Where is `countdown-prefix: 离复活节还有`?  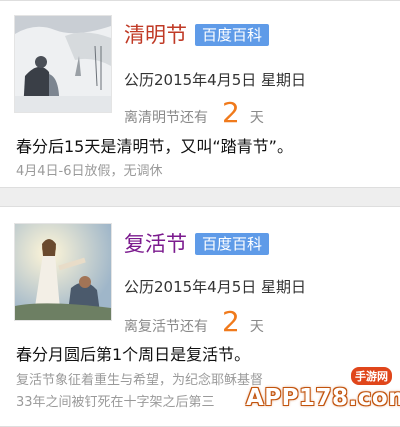
countdown-prefix: 离复活节还有 is located at coordinates (166, 327).